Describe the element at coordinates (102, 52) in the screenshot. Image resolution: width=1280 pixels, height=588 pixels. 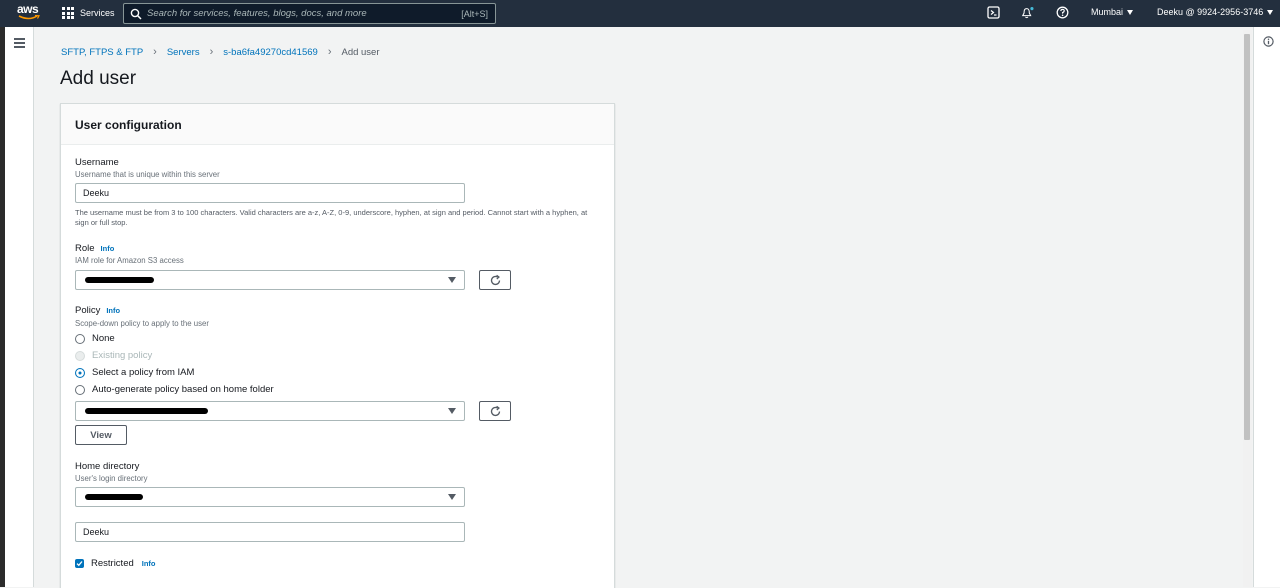
I see `breadcrumb-sftp: SFTP, FTPS & FTP` at that location.